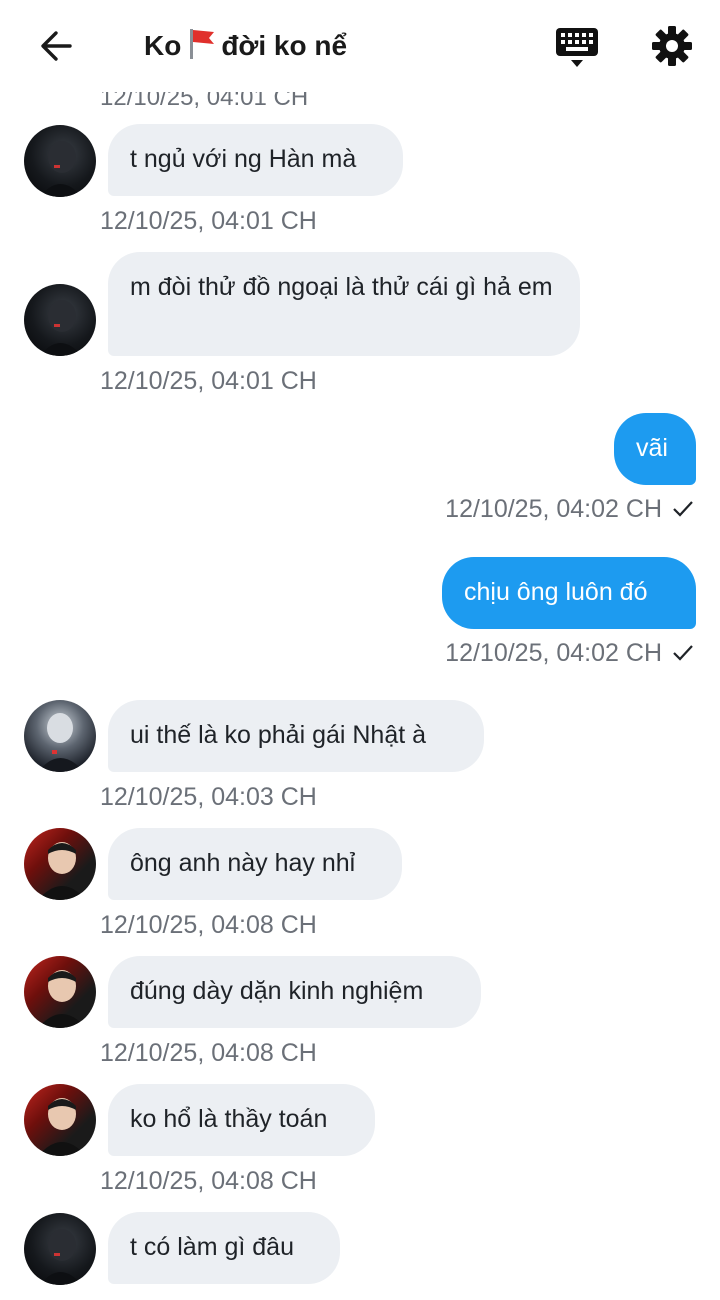 Image resolution: width=720 pixels, height=1300 pixels. I want to click on conversation-title: Ko đời ko nể, so click(245, 48).